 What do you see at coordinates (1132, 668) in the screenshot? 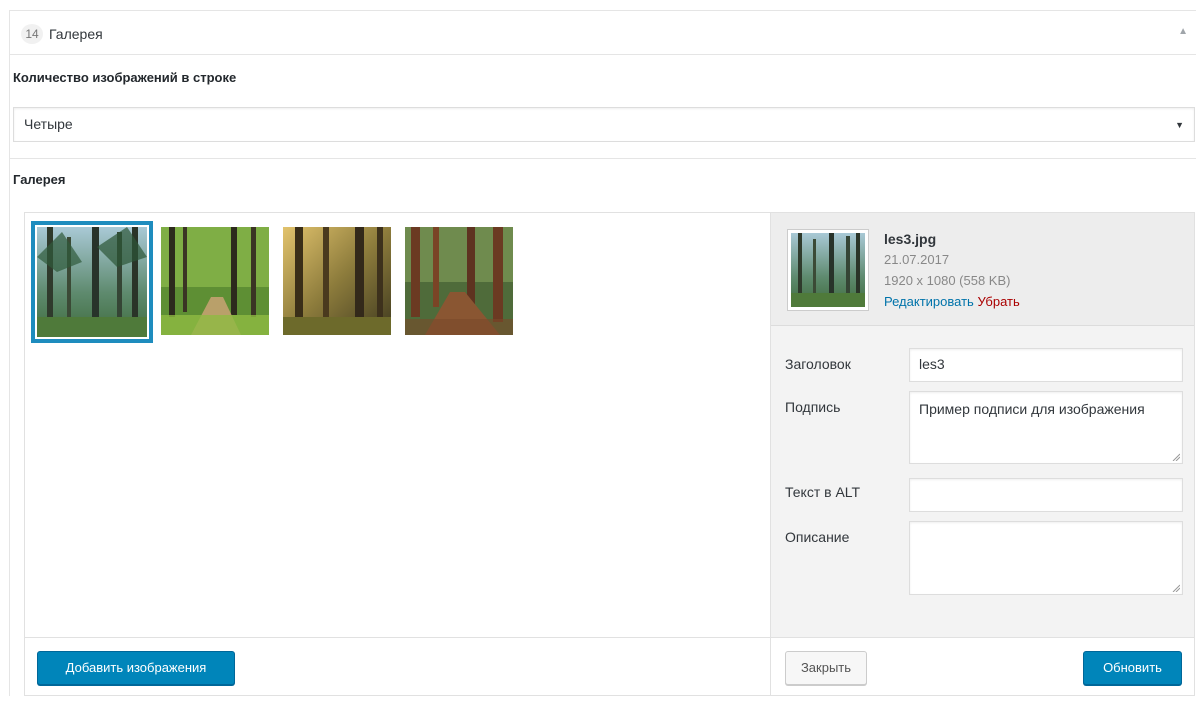
I see `update-button: Обновить` at bounding box center [1132, 668].